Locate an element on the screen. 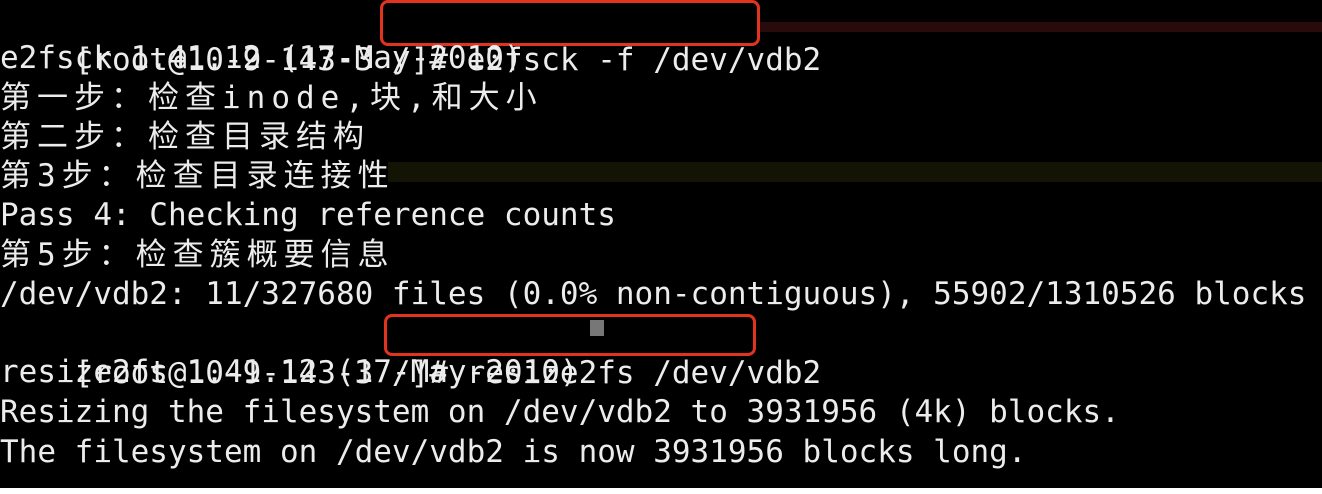  output-line: resize2fs 1.41.12 (17-May-2010) is located at coordinates (289, 372).